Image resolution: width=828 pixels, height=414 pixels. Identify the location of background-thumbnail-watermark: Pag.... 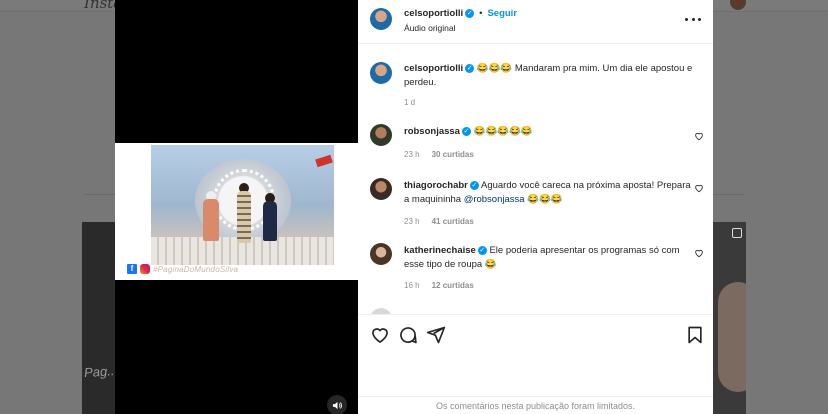
(99, 371).